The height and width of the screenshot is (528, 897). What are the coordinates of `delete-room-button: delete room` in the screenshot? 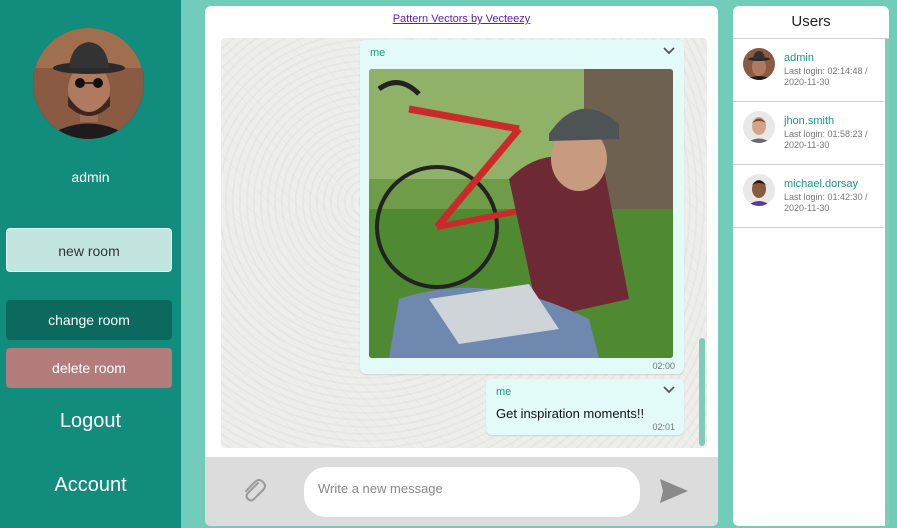 It's located at (89, 368).